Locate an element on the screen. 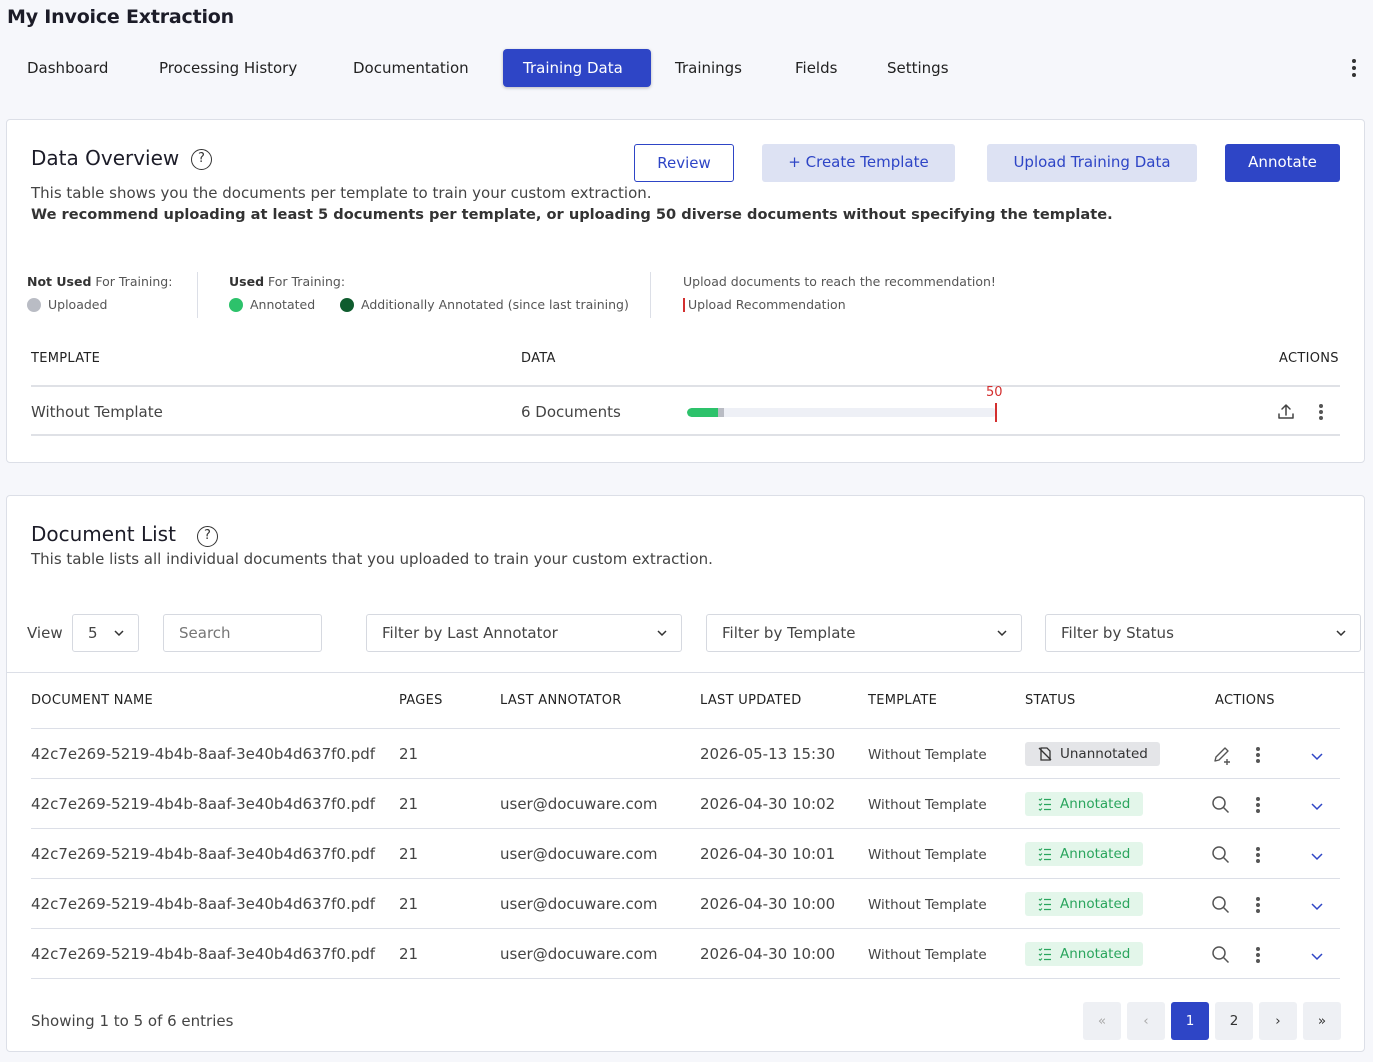  legend-annotated: Annotated is located at coordinates (272, 304).